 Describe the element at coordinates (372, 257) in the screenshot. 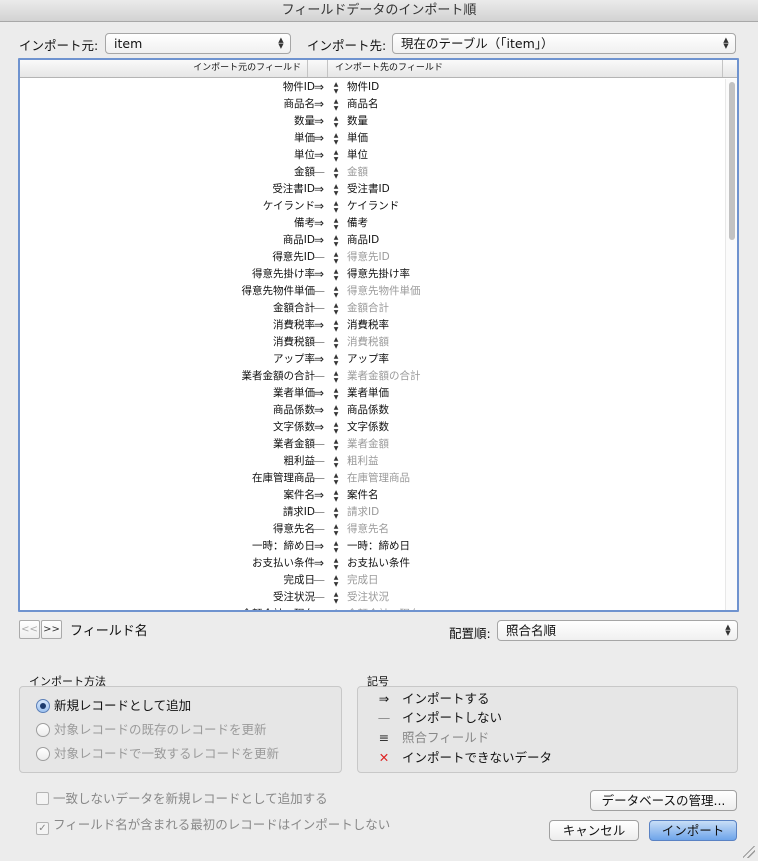

I see `table-row: 得意先ID — ▲ ▼ 得意先ID` at that location.